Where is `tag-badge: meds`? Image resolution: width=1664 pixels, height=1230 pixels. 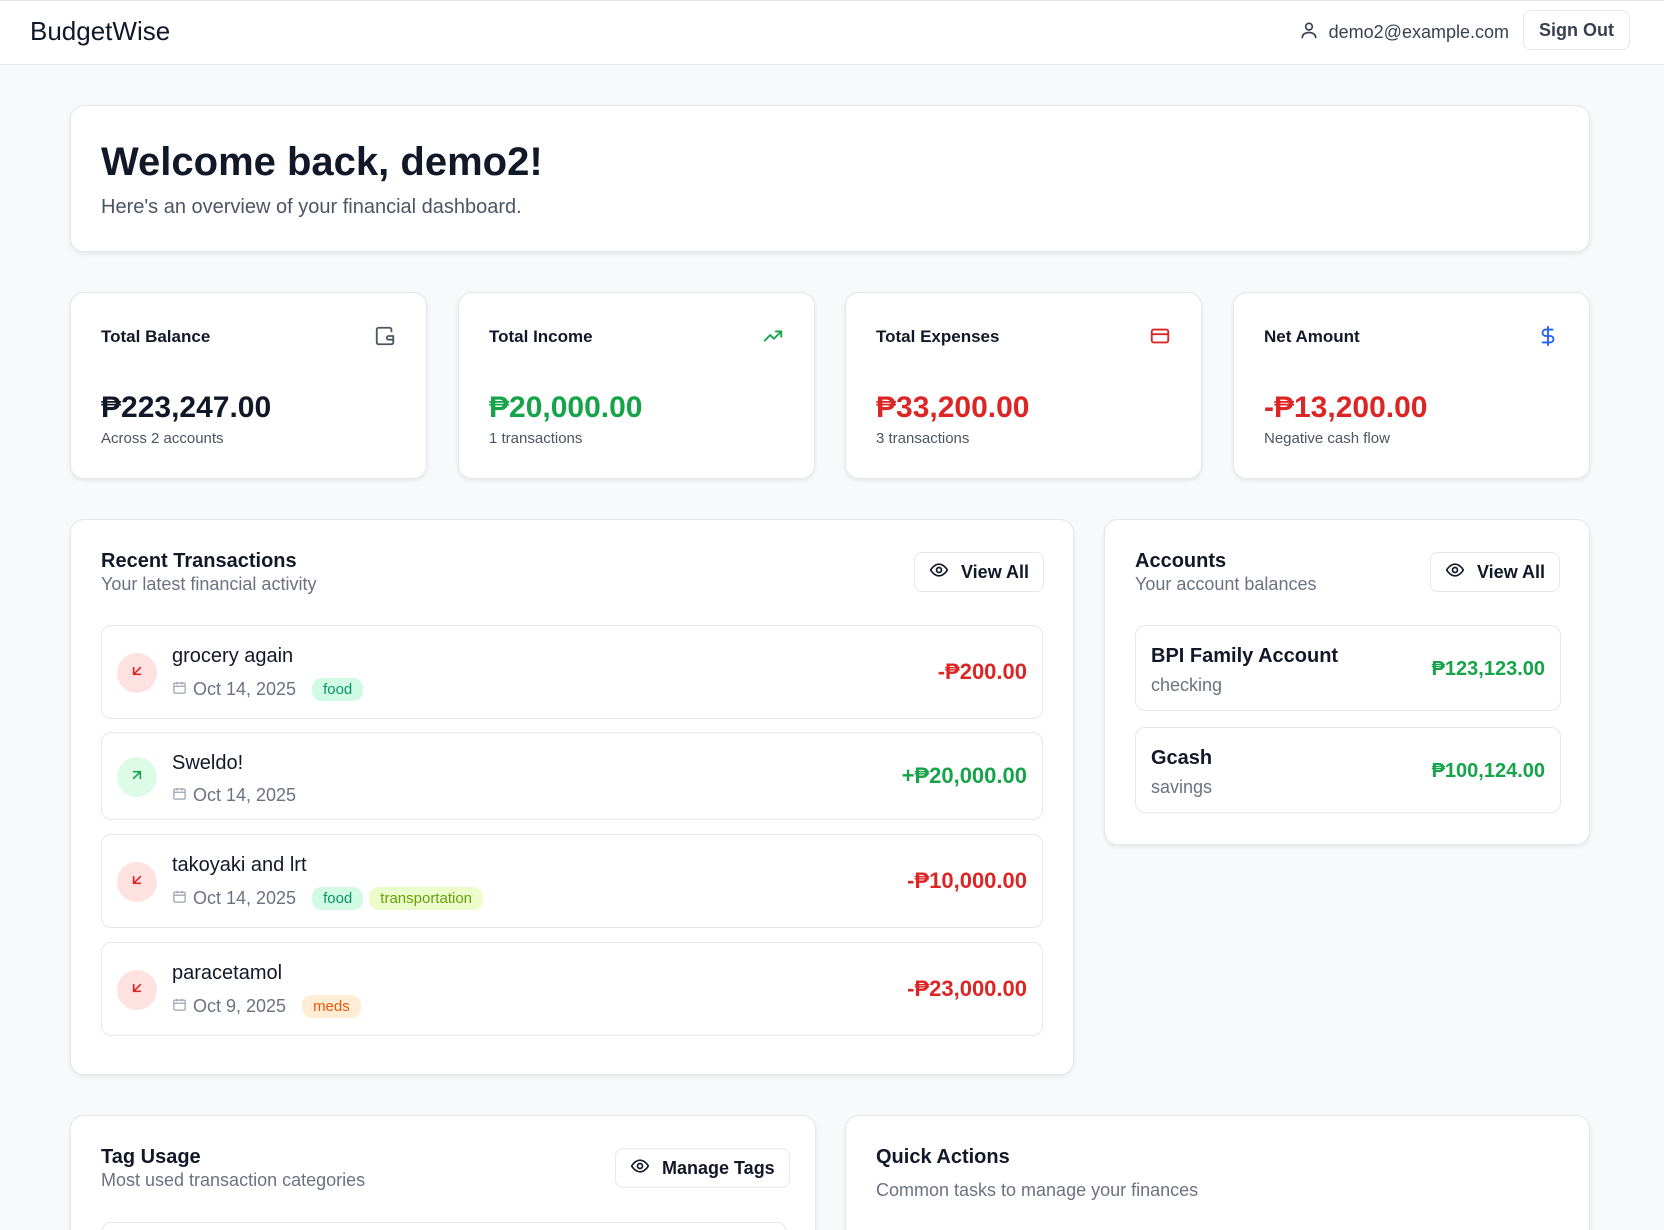
tag-badge: meds is located at coordinates (331, 1006).